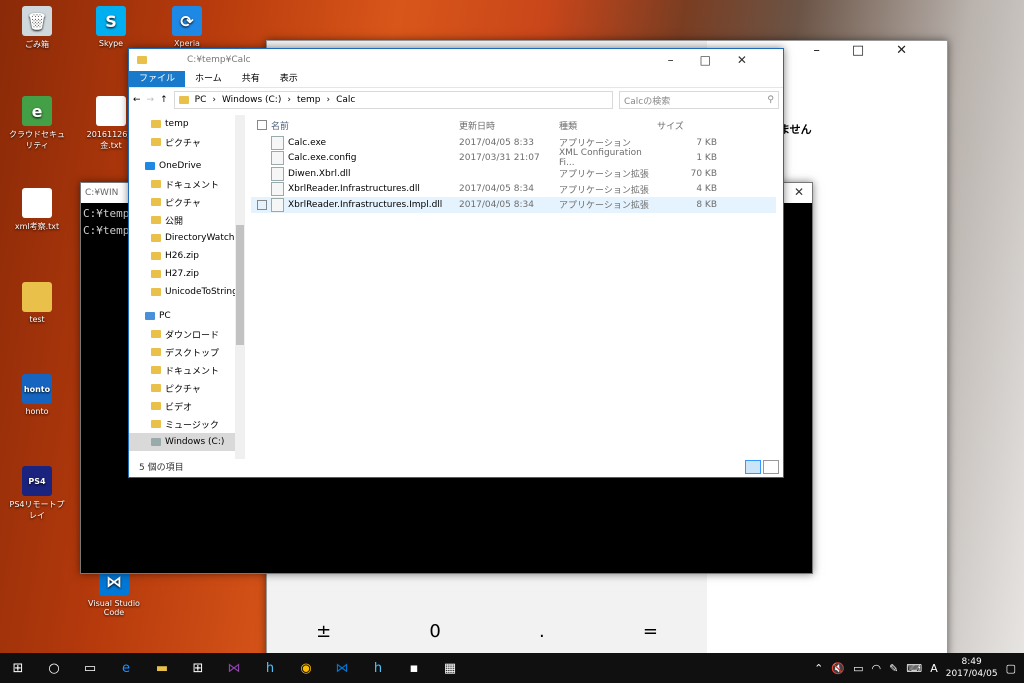  What do you see at coordinates (513, 174) in the screenshot?
I see `file-row: Diwen.Xbrl.dll アプリケーション拡張 70 KB` at bounding box center [513, 174].